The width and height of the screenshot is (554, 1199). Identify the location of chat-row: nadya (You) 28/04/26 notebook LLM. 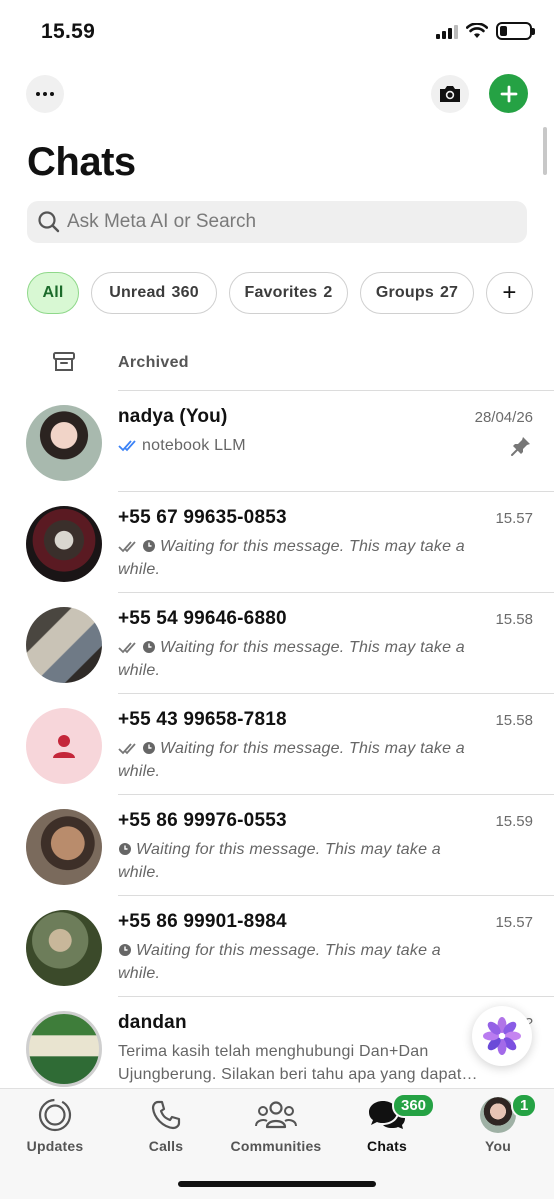
(277, 441).